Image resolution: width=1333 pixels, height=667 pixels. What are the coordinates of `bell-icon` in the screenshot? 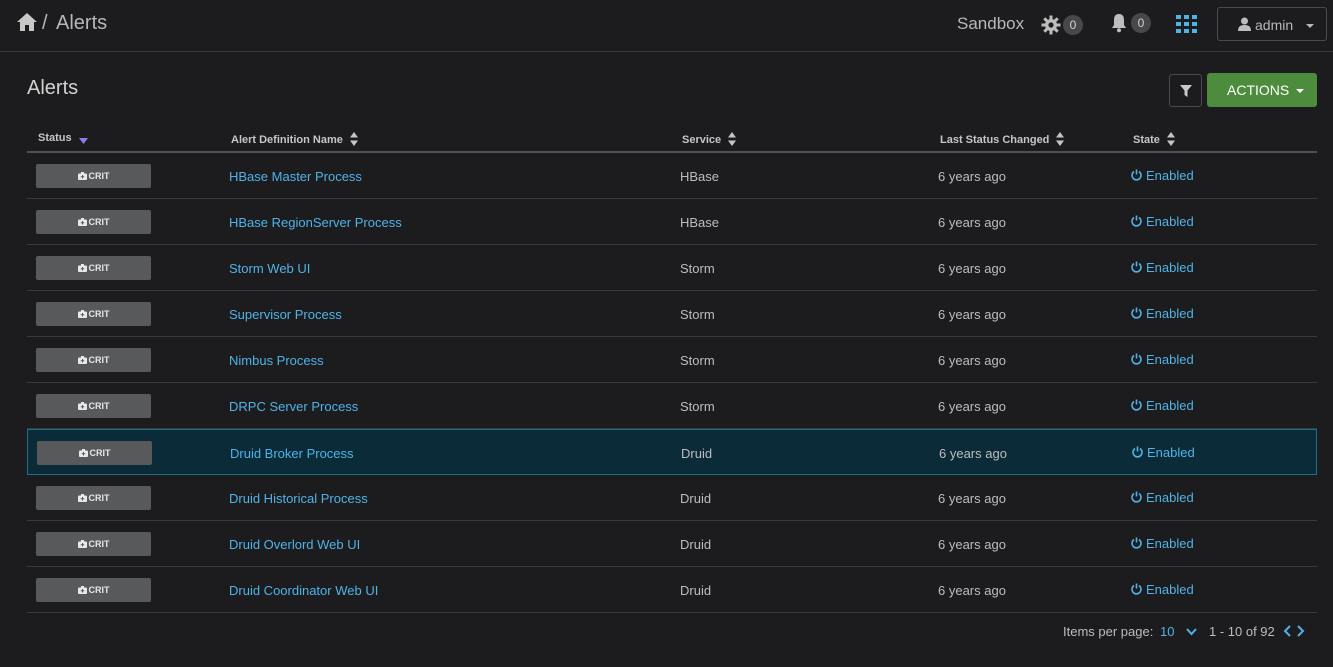 It's located at (1119, 23).